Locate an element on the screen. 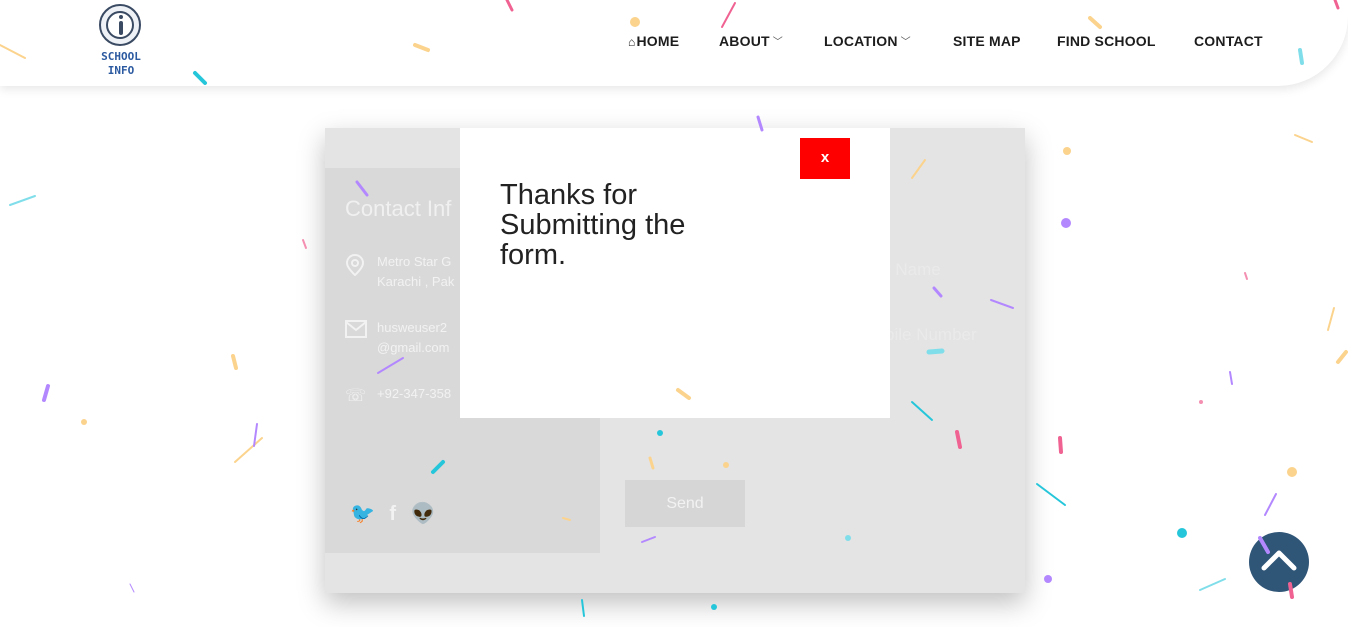  chevron-up-icon is located at coordinates (1279, 560).